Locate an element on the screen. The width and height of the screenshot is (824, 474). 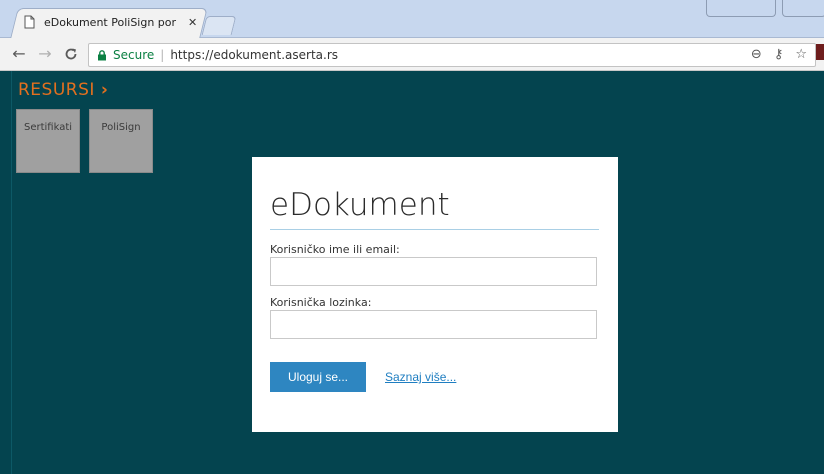
key-icon: ⚷ is located at coordinates (779, 54).